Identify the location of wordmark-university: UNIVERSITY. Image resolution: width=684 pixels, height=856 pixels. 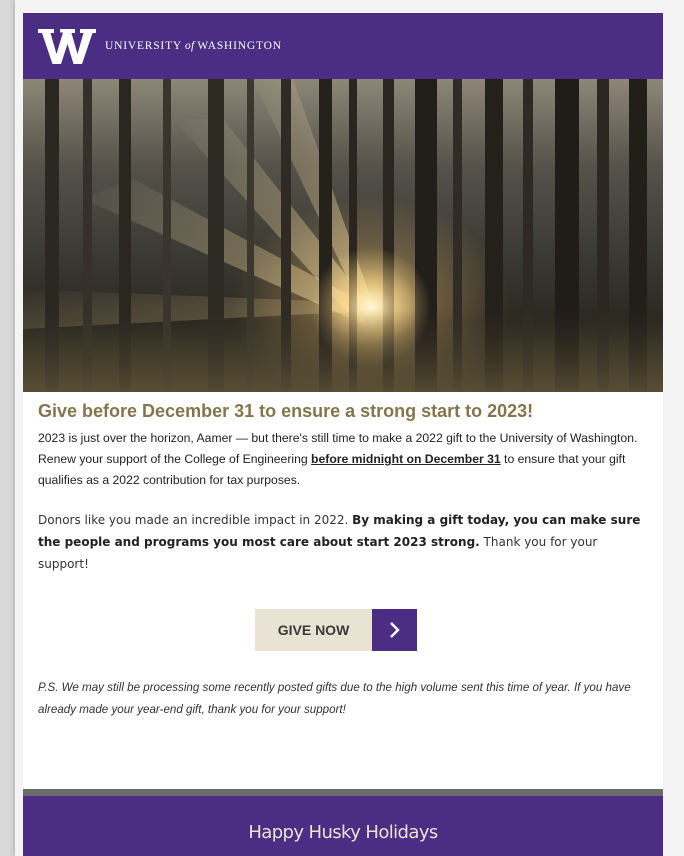
(143, 46).